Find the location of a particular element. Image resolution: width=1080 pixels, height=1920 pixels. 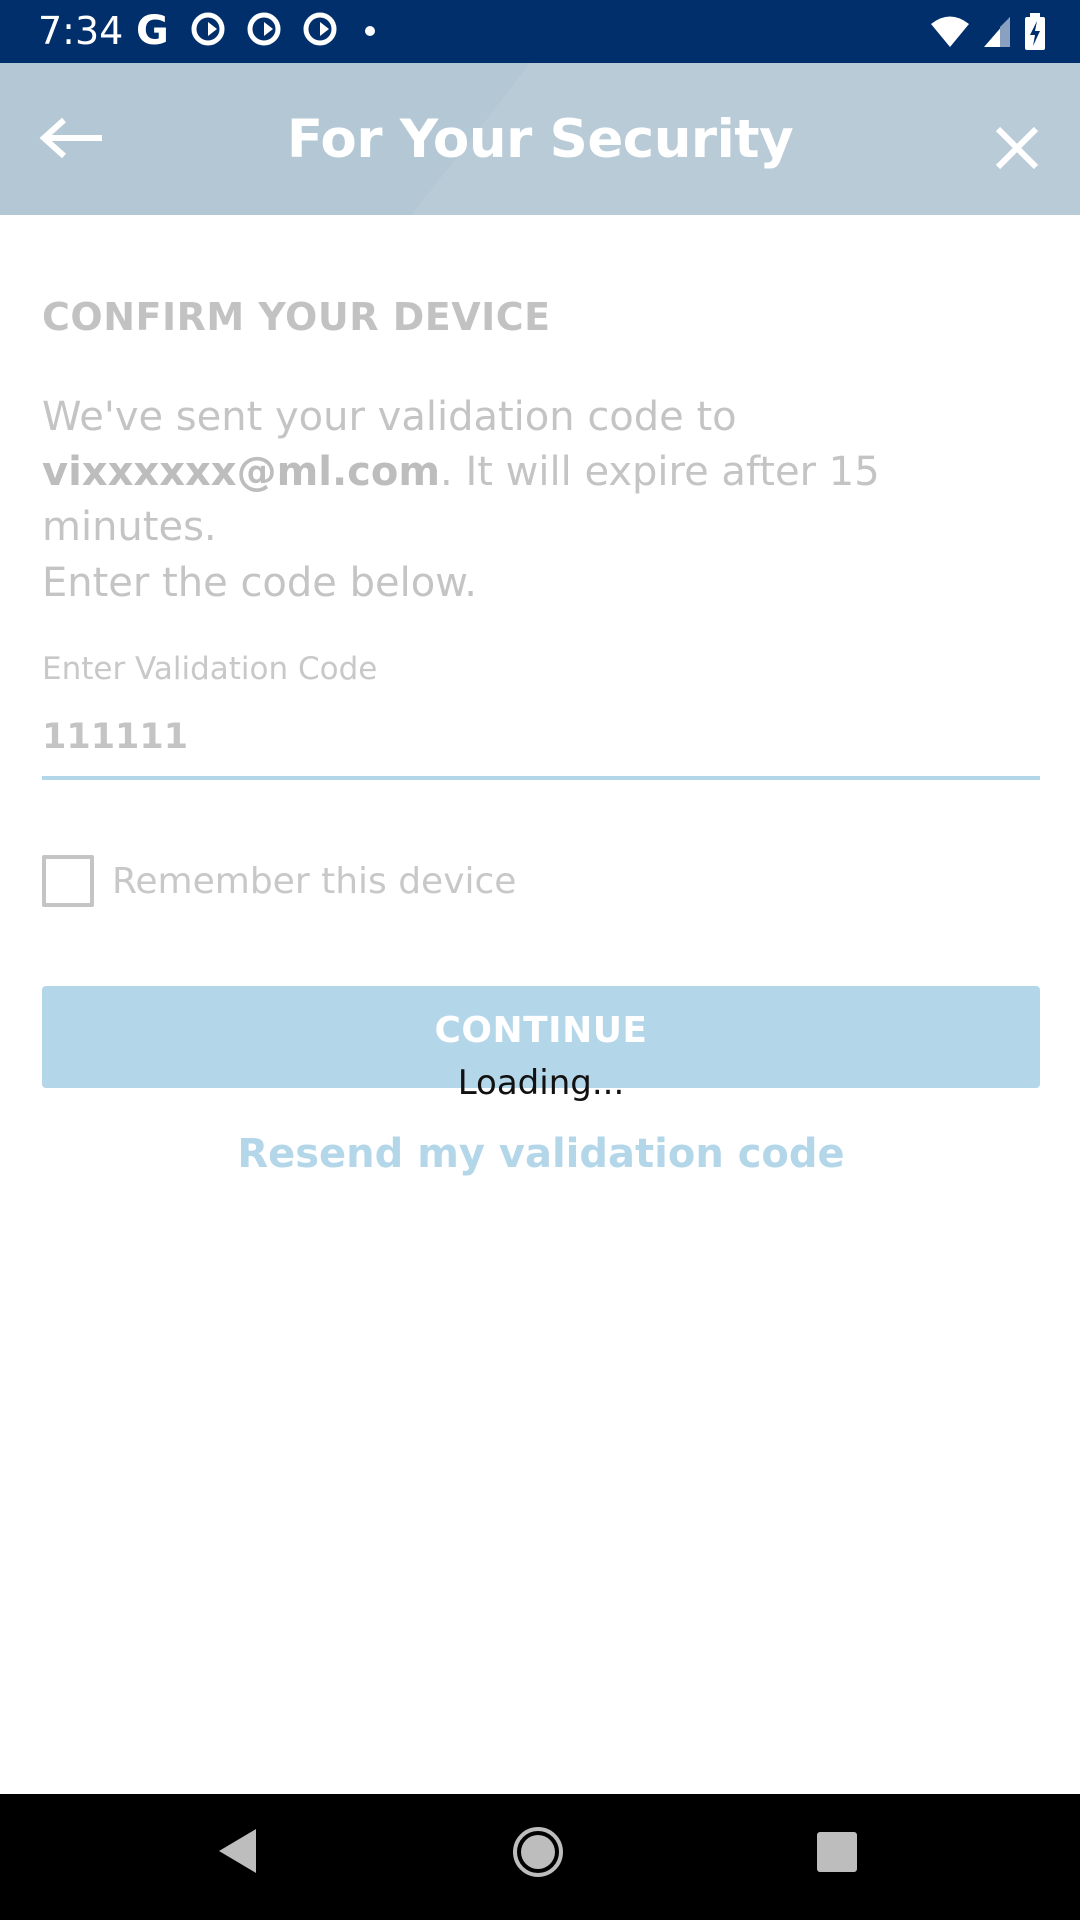

battery-charging-icon is located at coordinates (1035, 31).